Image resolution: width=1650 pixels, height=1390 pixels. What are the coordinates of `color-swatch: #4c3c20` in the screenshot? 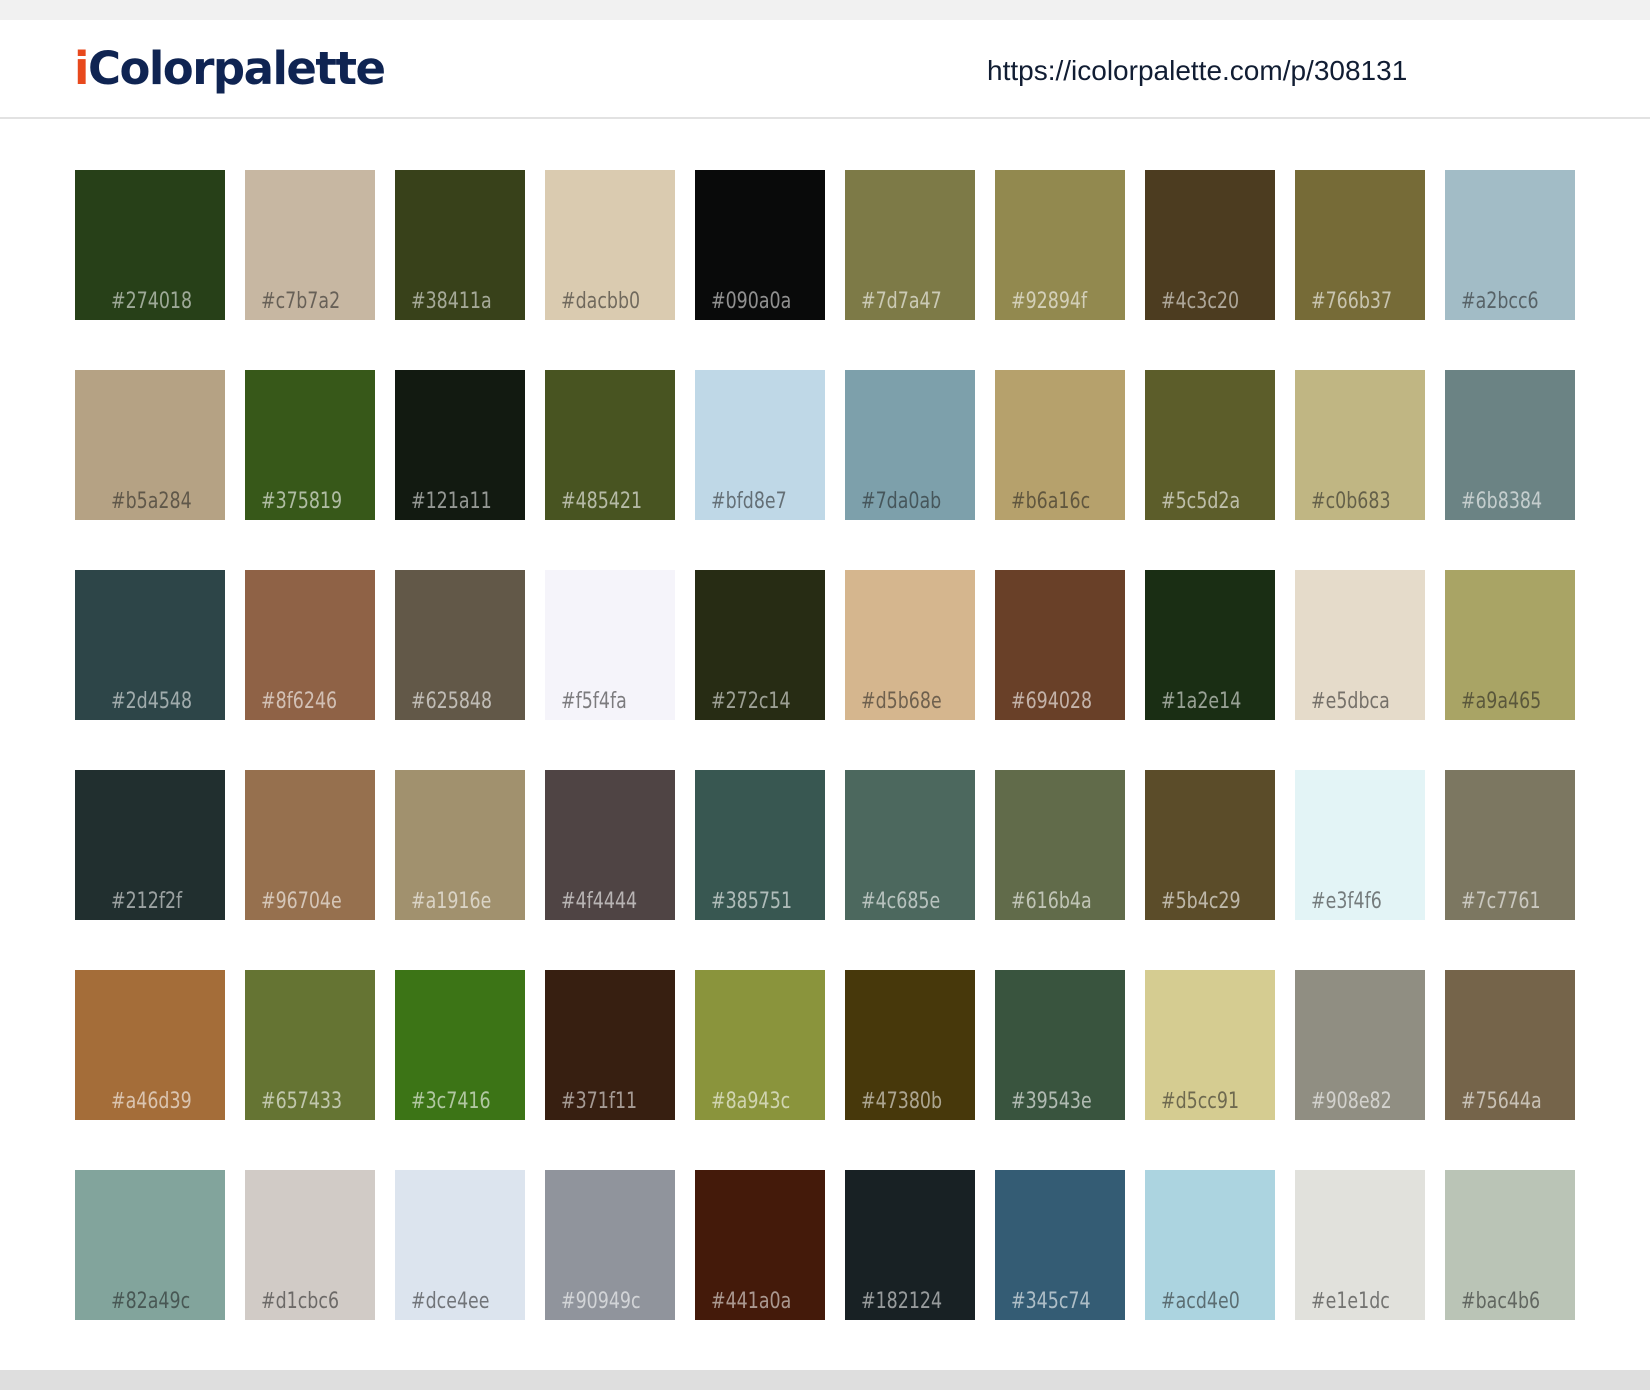 It's located at (1210, 245).